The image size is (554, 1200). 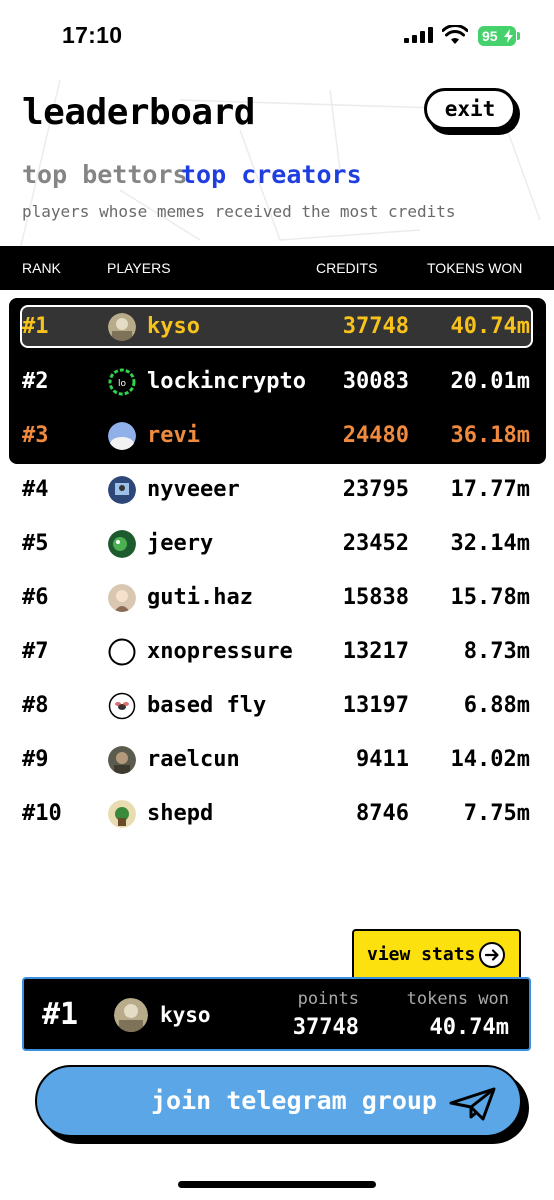 I want to click on table-row: #10 shepd 8746 7.75m, so click(x=277, y=814).